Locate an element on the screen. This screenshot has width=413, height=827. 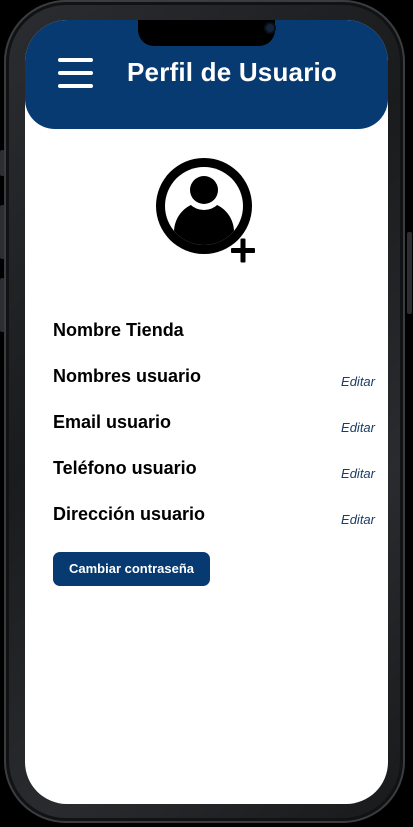
field-label-direccion-usuario: Dirección usuario is located at coordinates (129, 514).